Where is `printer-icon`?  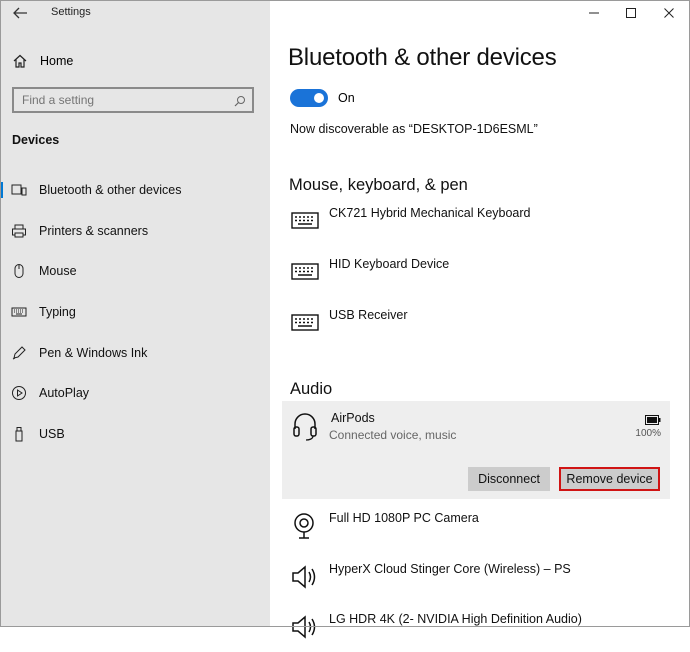 printer-icon is located at coordinates (19, 231).